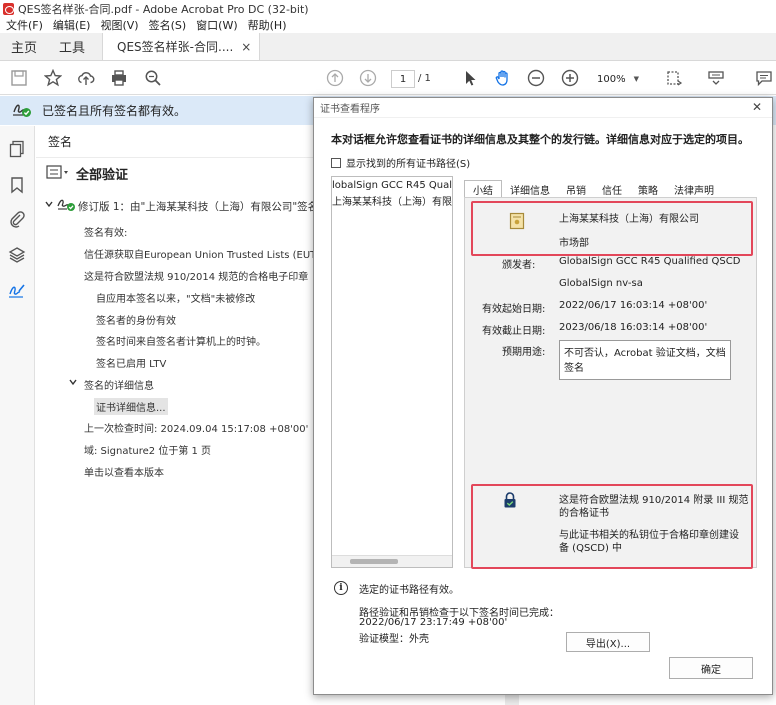 The width and height of the screenshot is (776, 705). What do you see at coordinates (519, 265) in the screenshot?
I see `issuer-label: 颁发者:` at bounding box center [519, 265].